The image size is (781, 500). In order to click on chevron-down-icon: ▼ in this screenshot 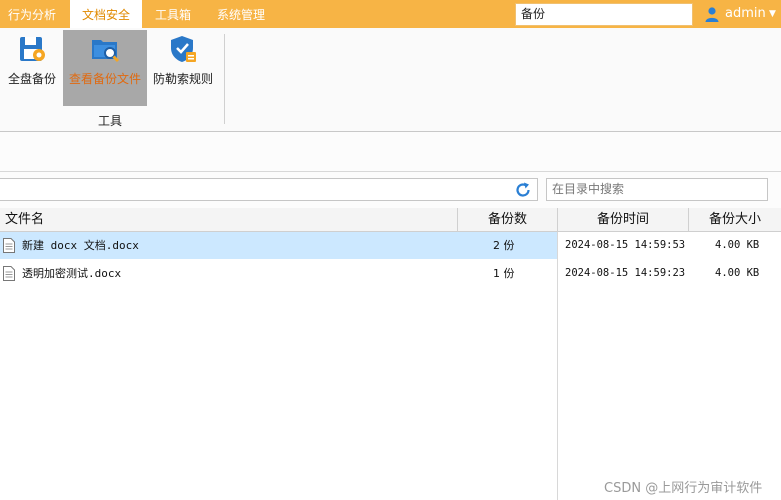, I will do `click(772, 14)`.